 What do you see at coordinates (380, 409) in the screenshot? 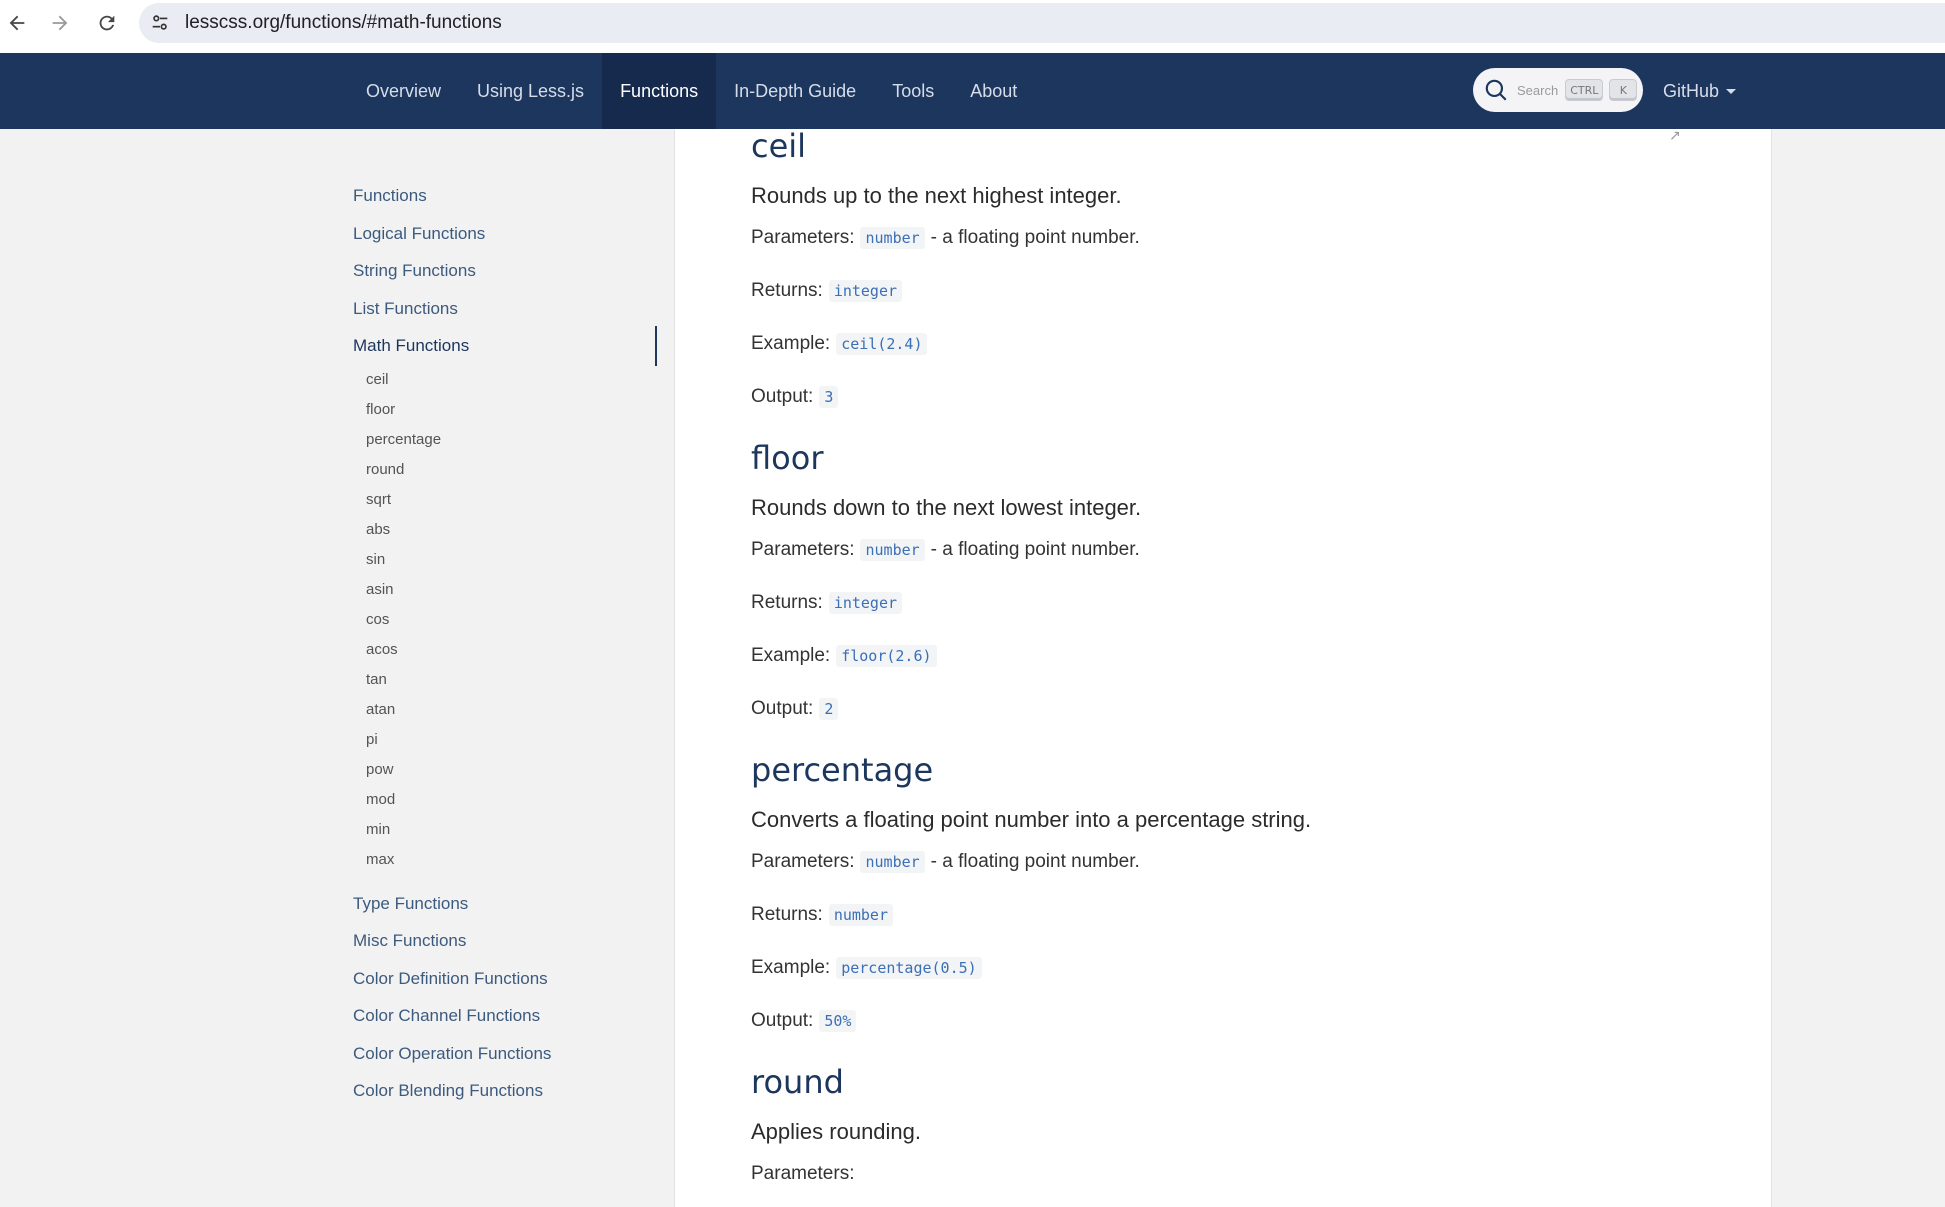
I see `sidebar-subitem-floor: floor` at bounding box center [380, 409].